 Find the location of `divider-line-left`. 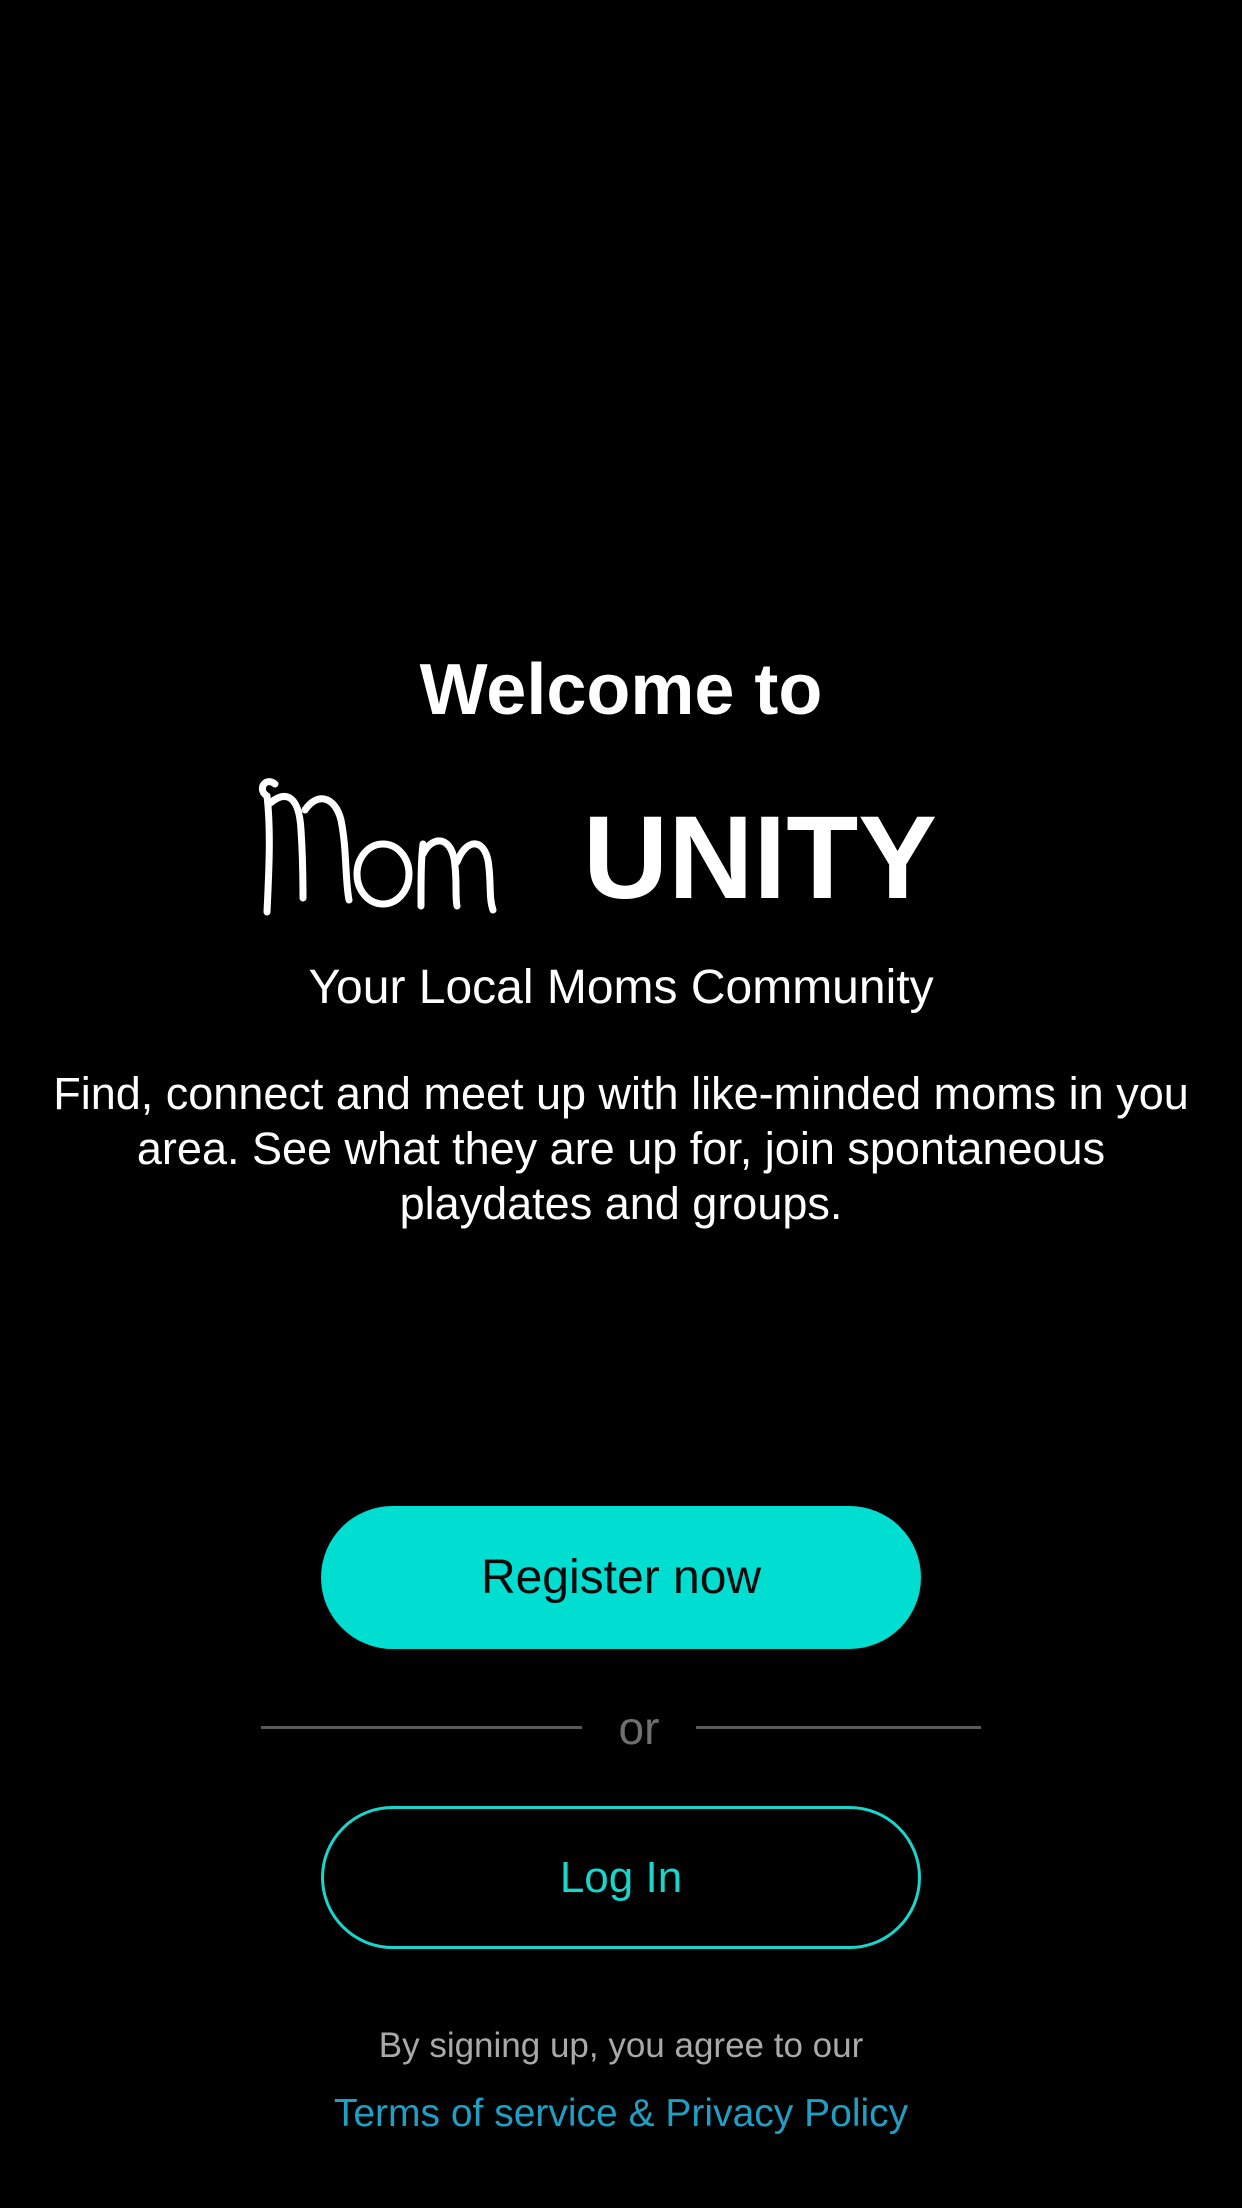

divider-line-left is located at coordinates (421, 1727).